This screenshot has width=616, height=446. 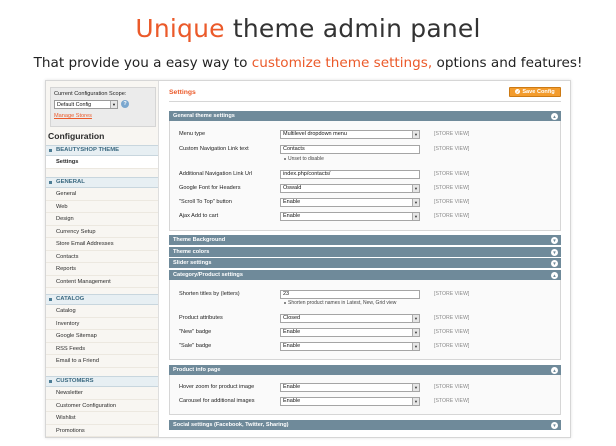 I want to click on scope-select: Default Config ▼, so click(x=86, y=104).